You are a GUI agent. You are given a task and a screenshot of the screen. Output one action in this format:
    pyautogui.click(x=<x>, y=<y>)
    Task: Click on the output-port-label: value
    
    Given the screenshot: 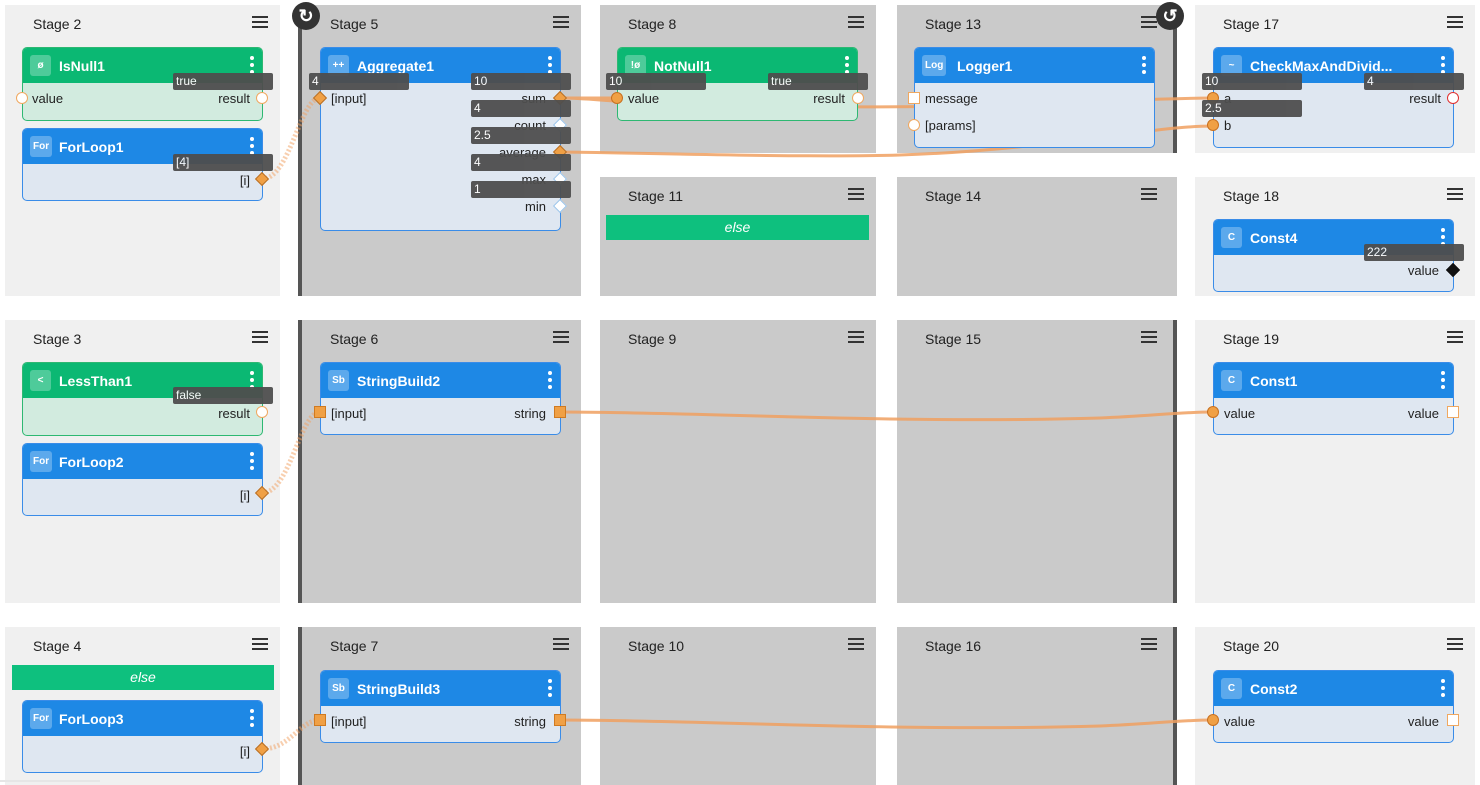 What is the action you would take?
    pyautogui.click(x=1423, y=270)
    